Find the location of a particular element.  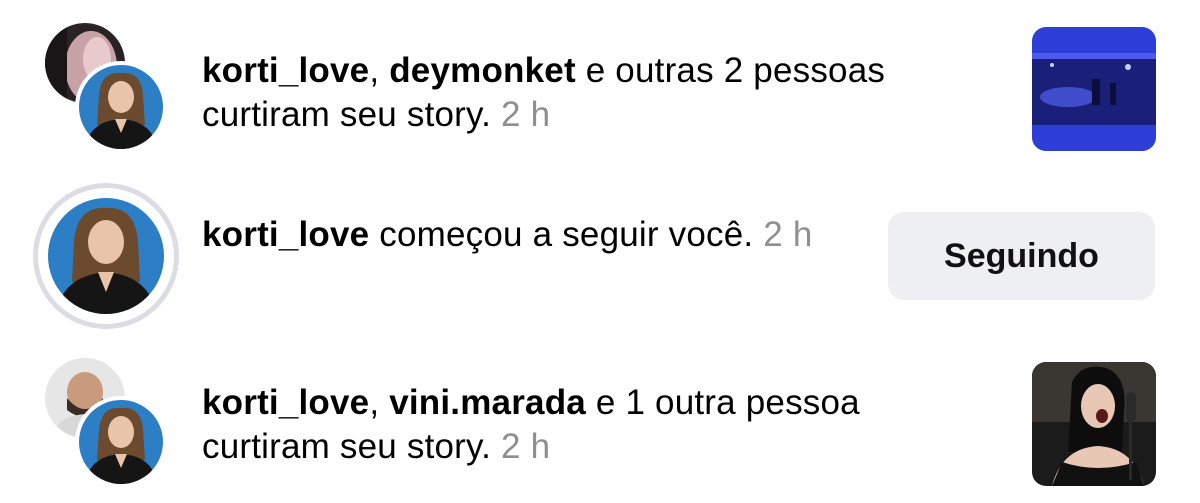

avatar-story-ring is located at coordinates (106, 256).